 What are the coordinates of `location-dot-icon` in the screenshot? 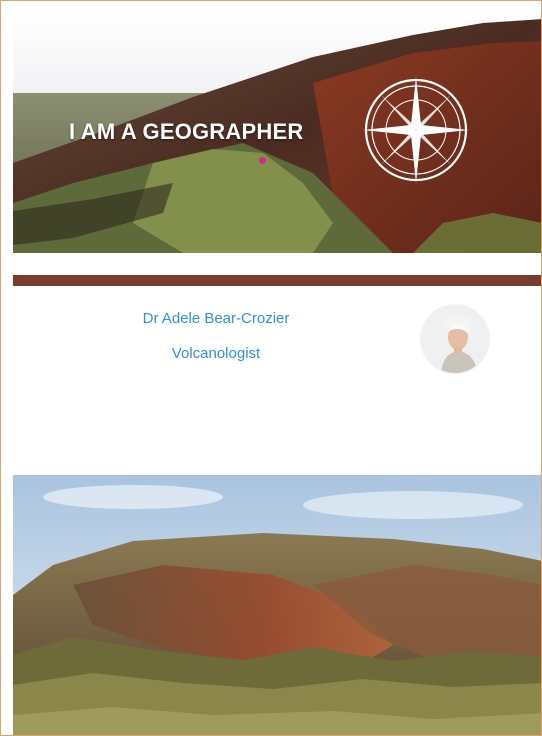 It's located at (262, 160).